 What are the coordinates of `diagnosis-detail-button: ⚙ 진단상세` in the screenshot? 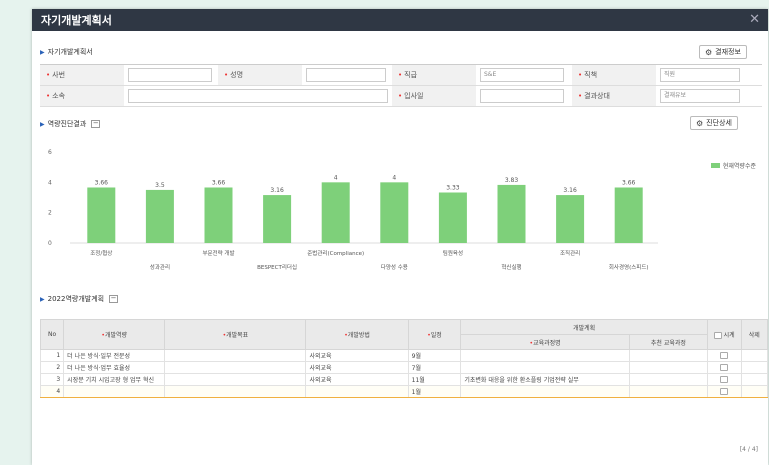 It's located at (714, 123).